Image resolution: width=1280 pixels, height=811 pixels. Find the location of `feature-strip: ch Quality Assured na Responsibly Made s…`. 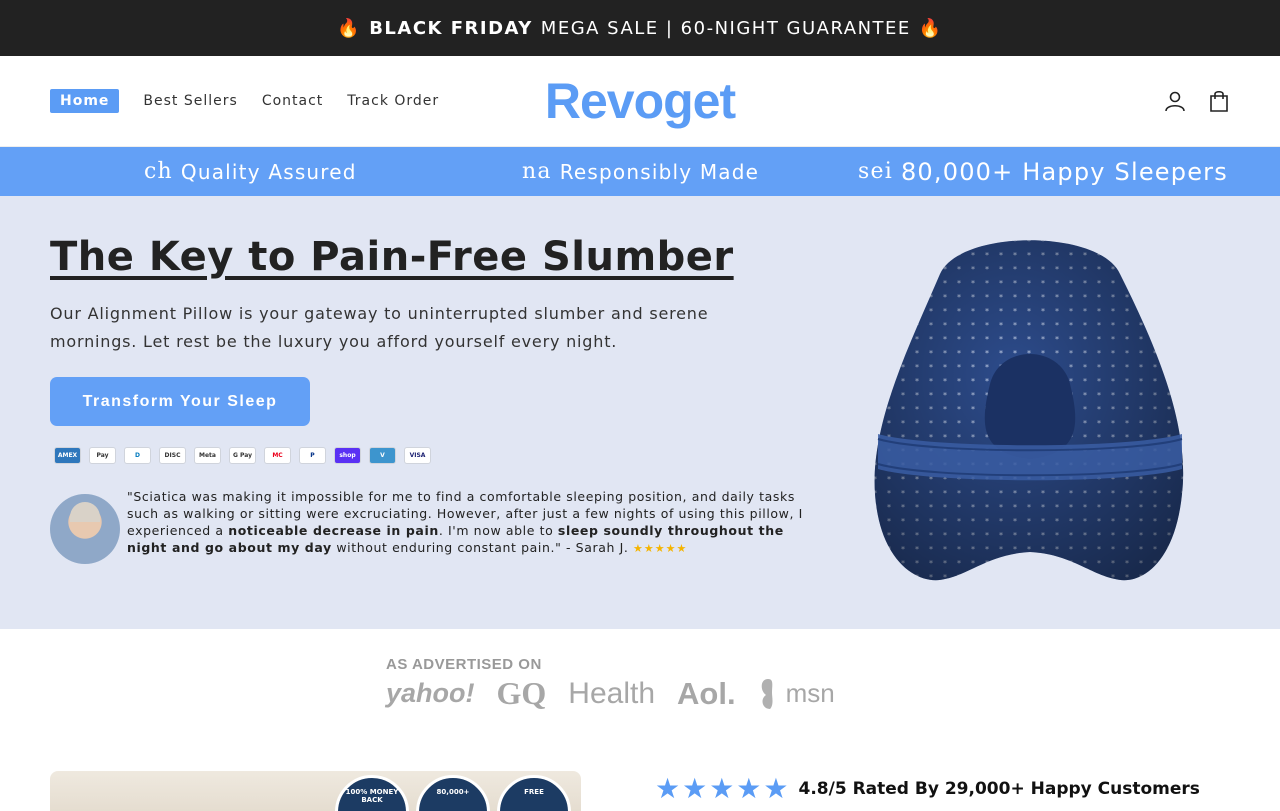

feature-strip: ch Quality Assured na Responsibly Made s… is located at coordinates (640, 171).